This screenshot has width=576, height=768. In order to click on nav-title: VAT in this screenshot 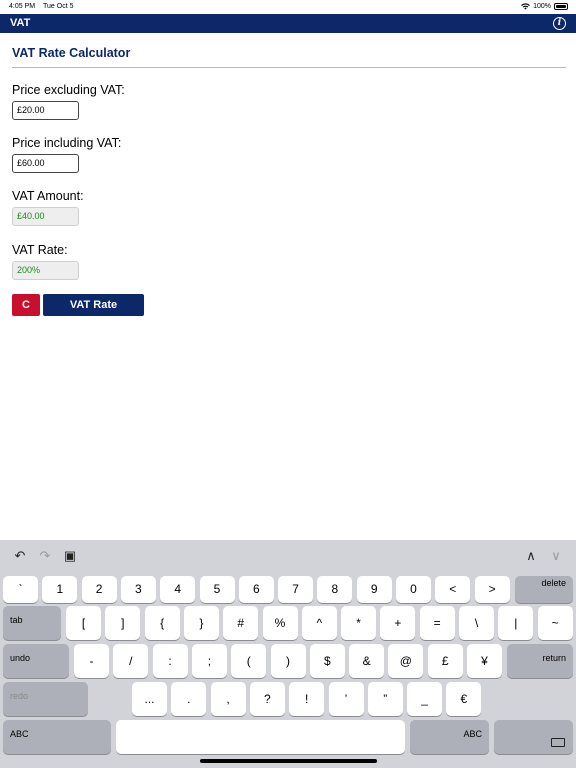, I will do `click(20, 23)`.